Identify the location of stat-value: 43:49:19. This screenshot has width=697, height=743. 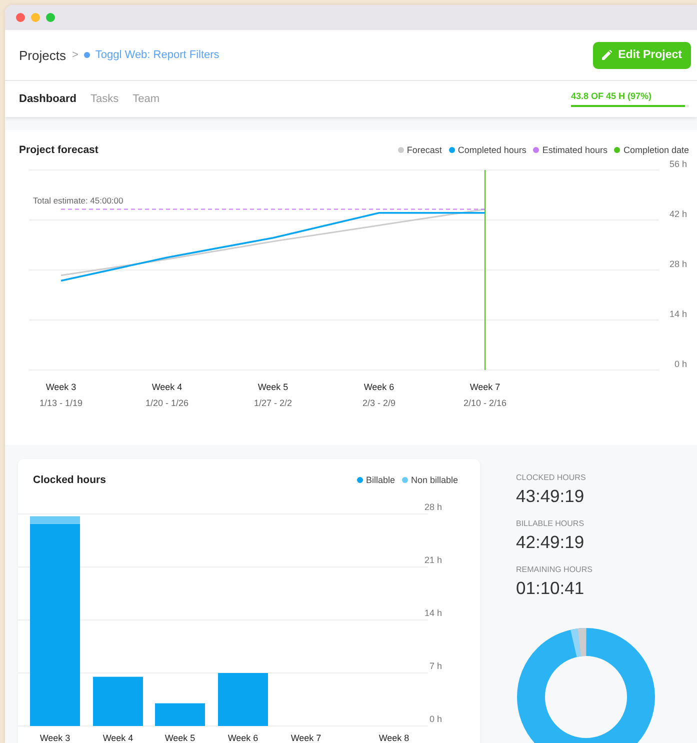
(551, 496).